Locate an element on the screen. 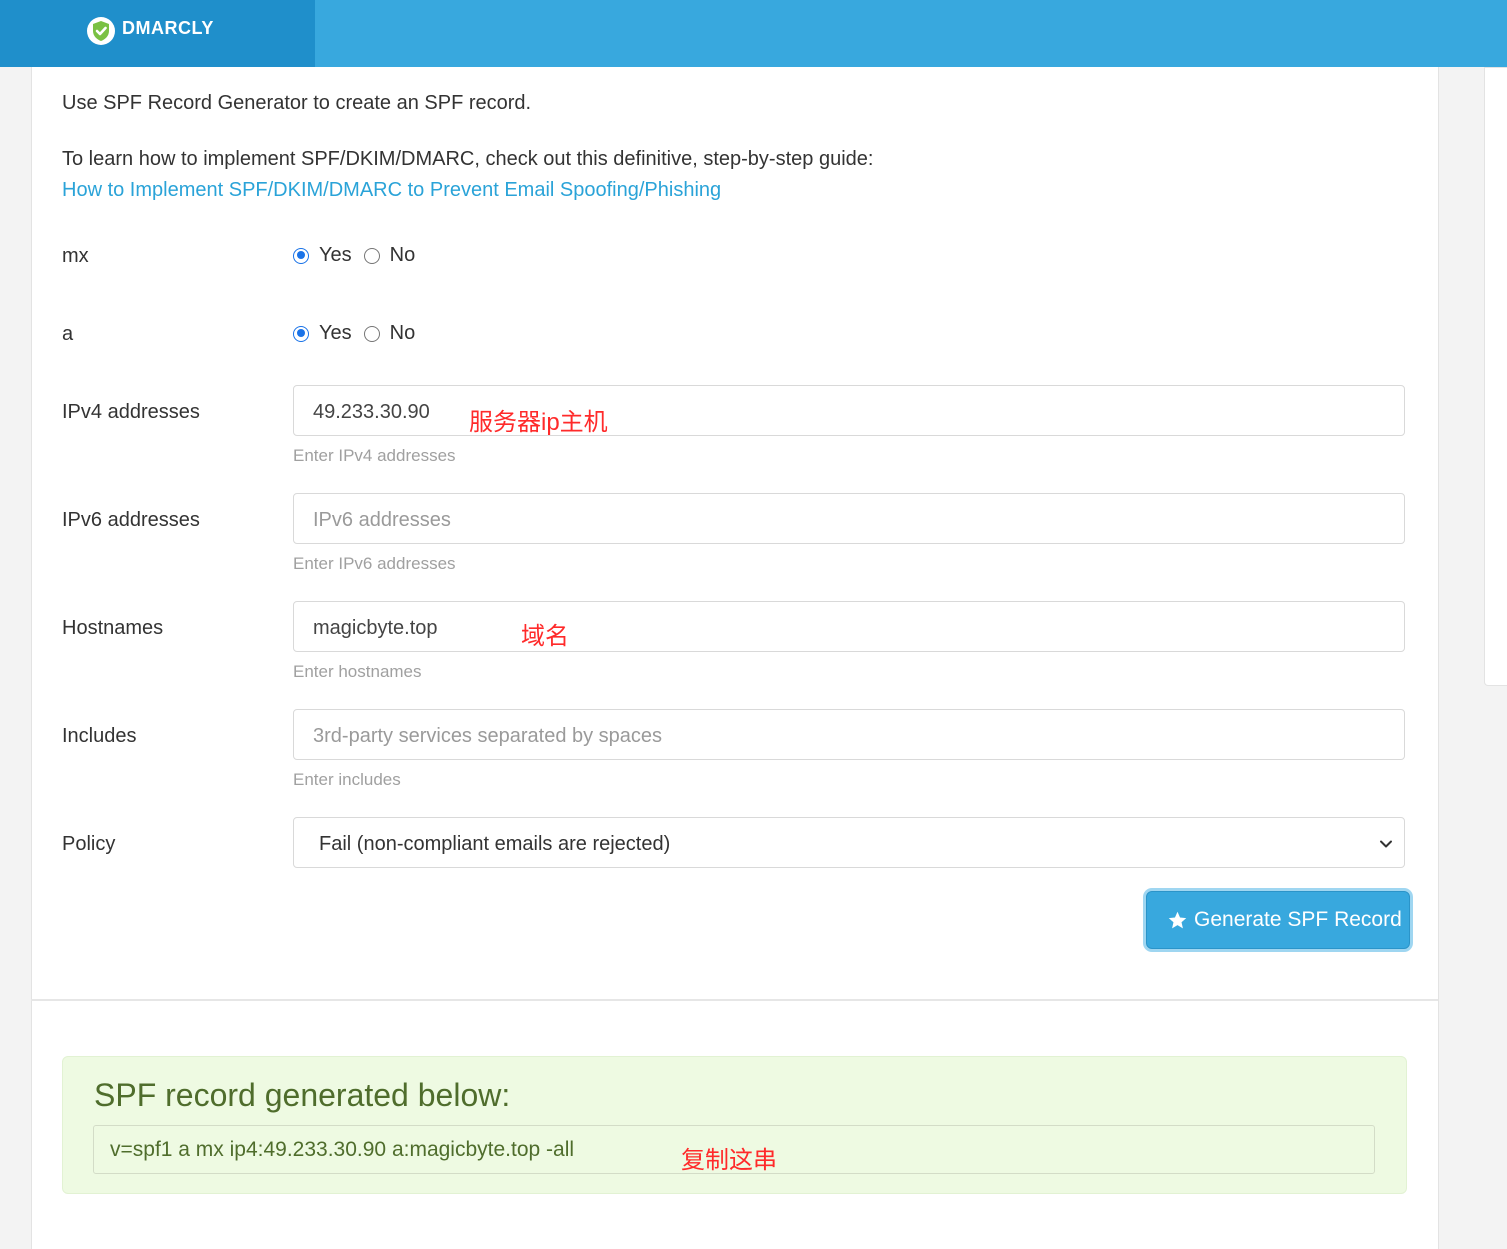 The height and width of the screenshot is (1249, 1507). shield-check-icon is located at coordinates (101, 31).